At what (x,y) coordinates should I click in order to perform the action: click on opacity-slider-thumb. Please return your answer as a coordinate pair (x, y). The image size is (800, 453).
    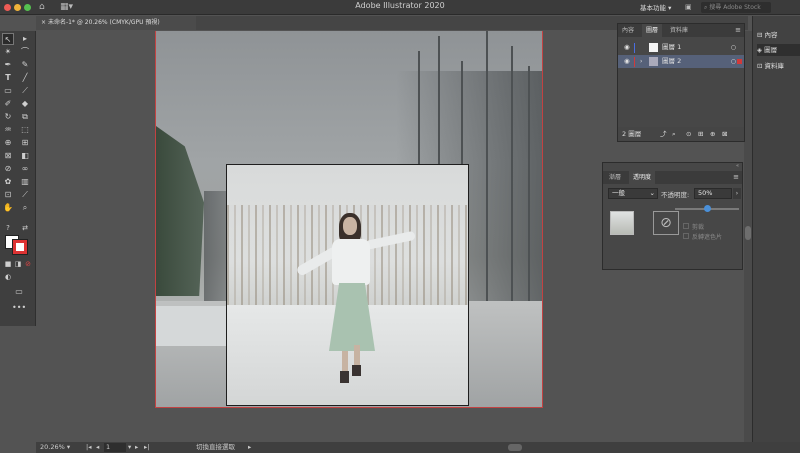
    Looking at the image, I should click on (707, 208).